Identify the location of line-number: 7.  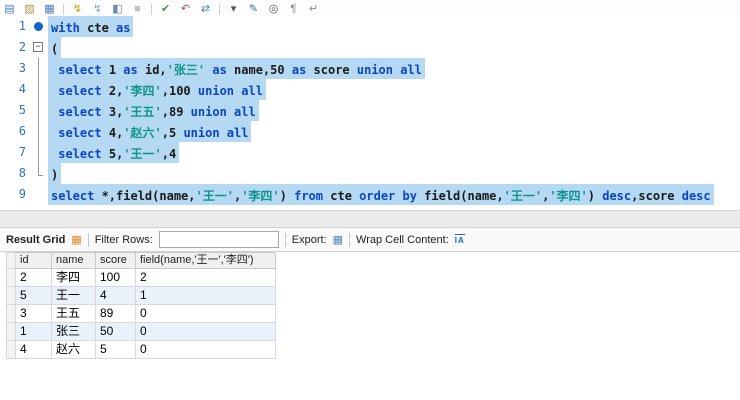
(15, 152).